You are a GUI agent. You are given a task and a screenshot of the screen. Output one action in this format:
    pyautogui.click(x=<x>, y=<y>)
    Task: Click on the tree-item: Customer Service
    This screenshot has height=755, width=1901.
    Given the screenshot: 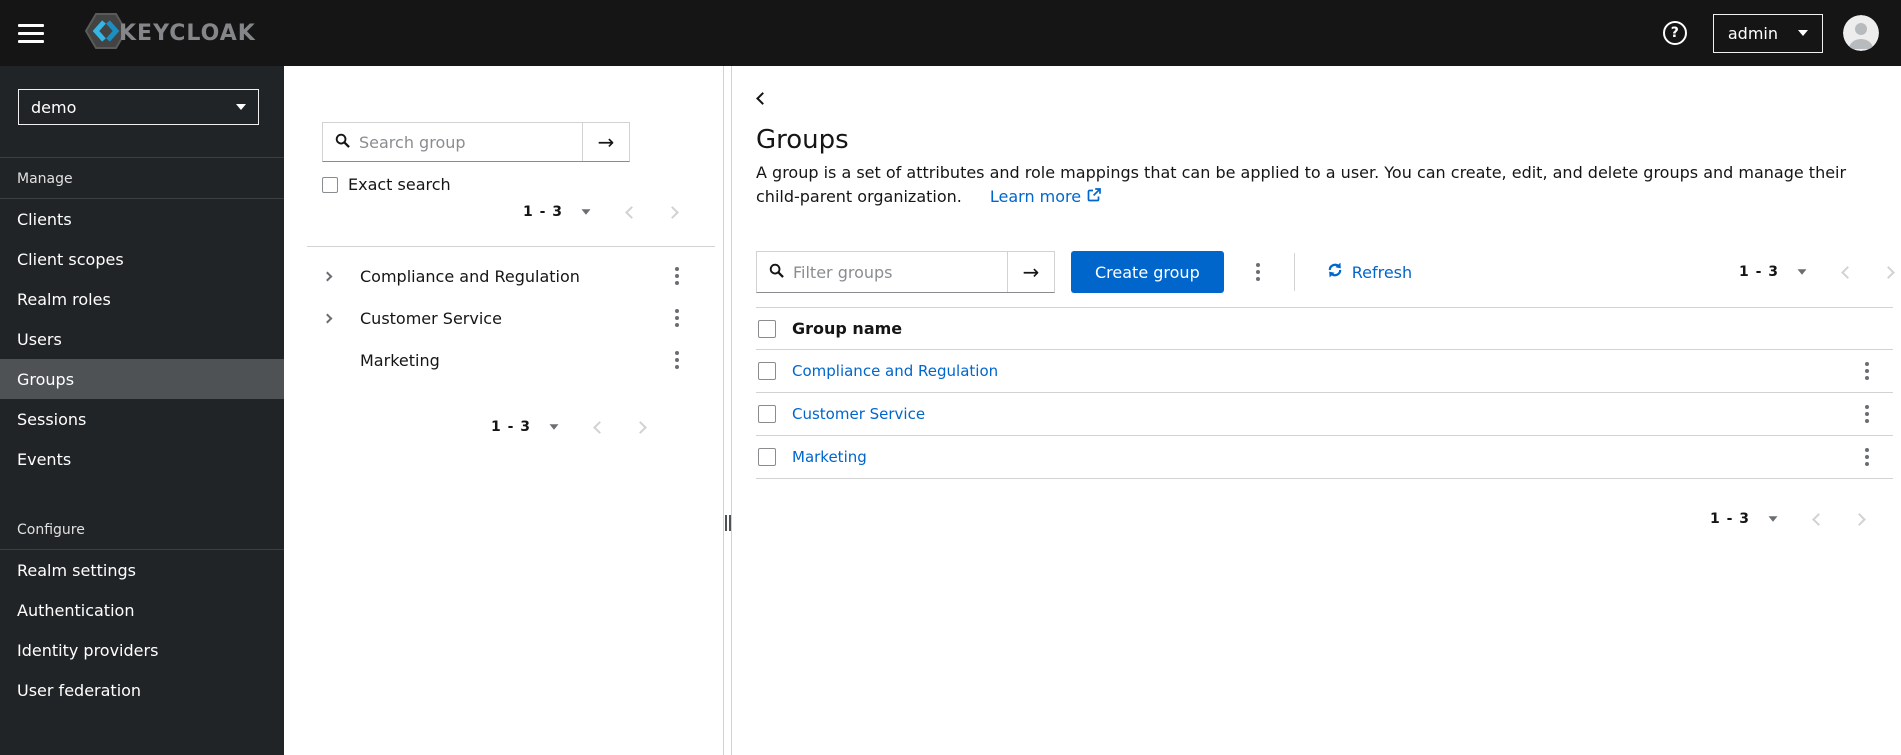 What is the action you would take?
    pyautogui.click(x=511, y=318)
    